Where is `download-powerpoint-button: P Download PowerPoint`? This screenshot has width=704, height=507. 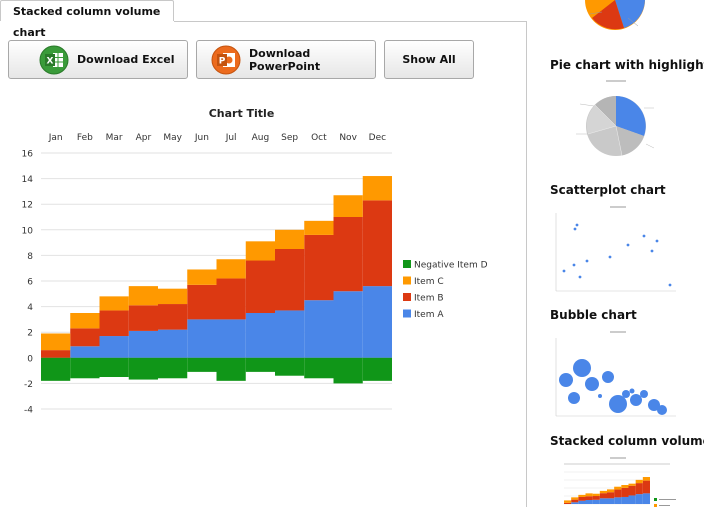
download-powerpoint-button: P Download PowerPoint is located at coordinates (286, 59).